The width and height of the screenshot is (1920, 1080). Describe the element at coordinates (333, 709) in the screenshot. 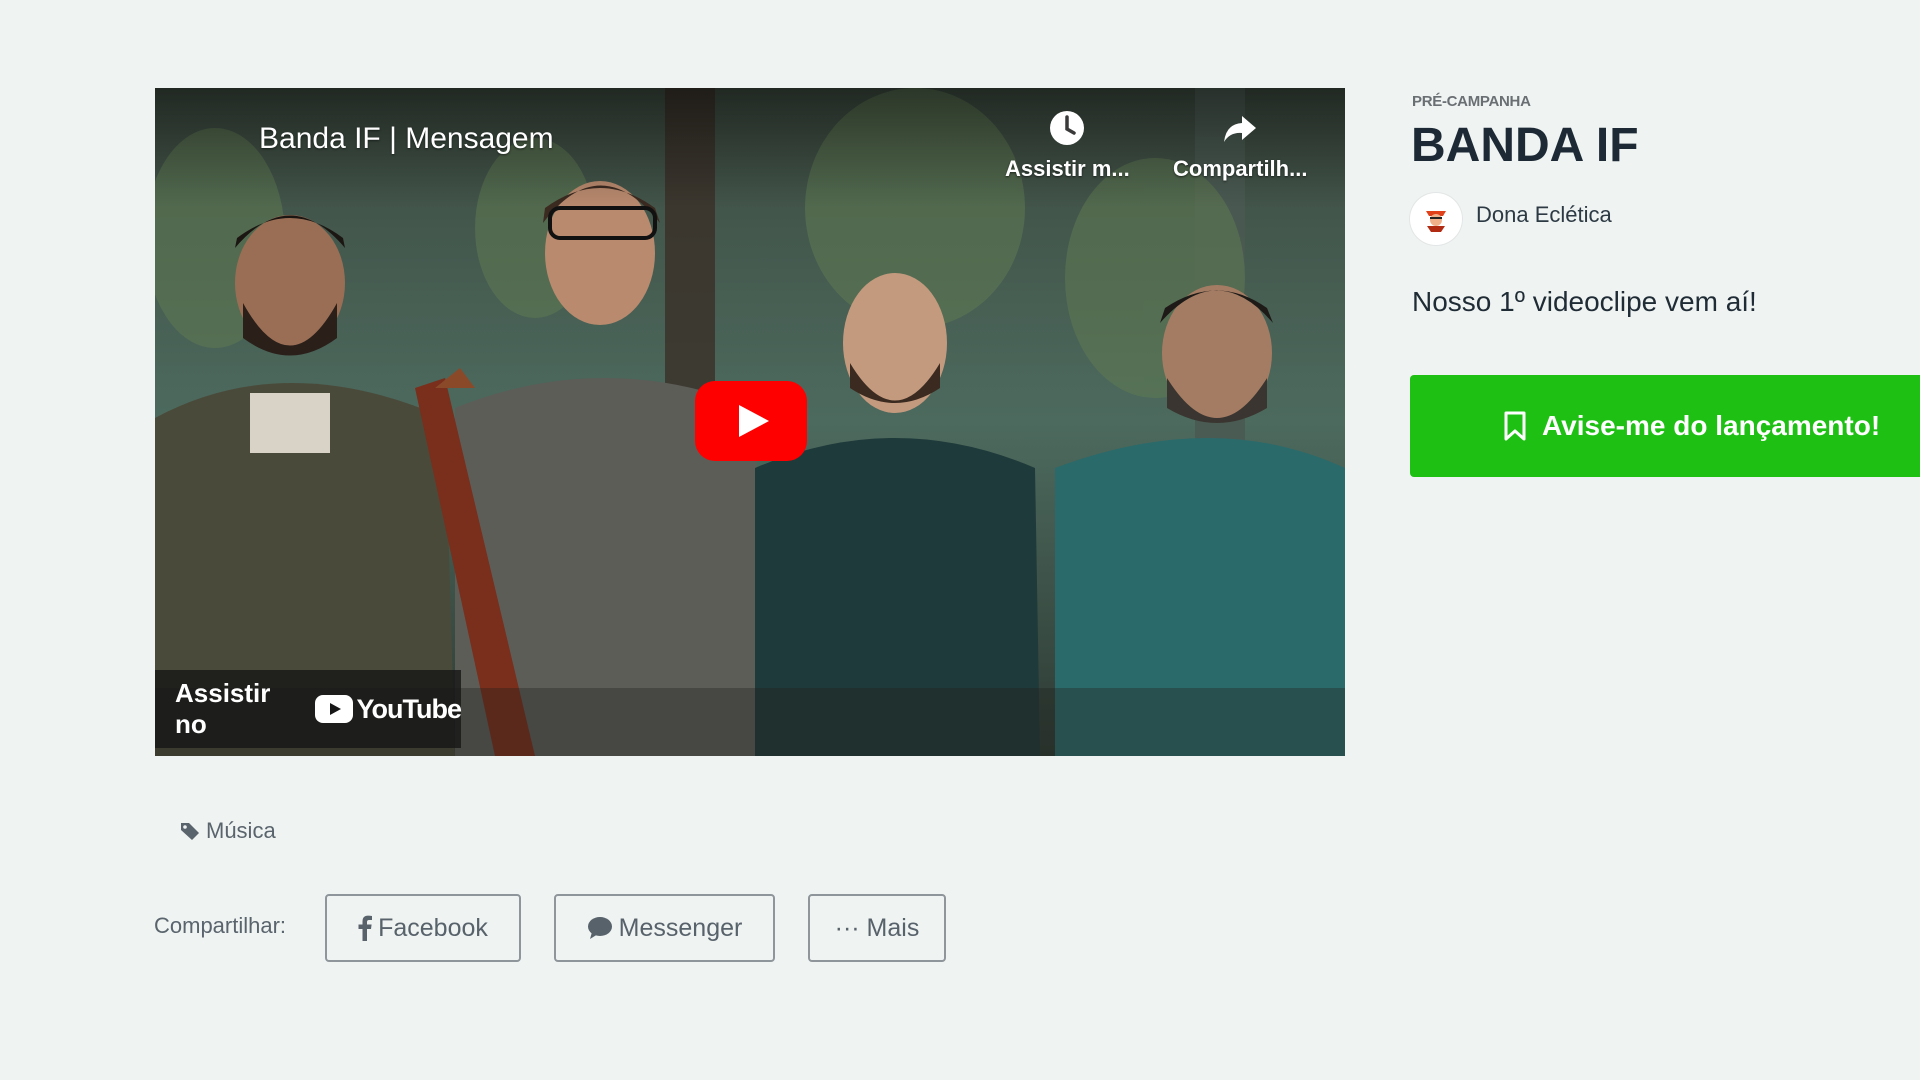

I see `youtube-icon` at that location.